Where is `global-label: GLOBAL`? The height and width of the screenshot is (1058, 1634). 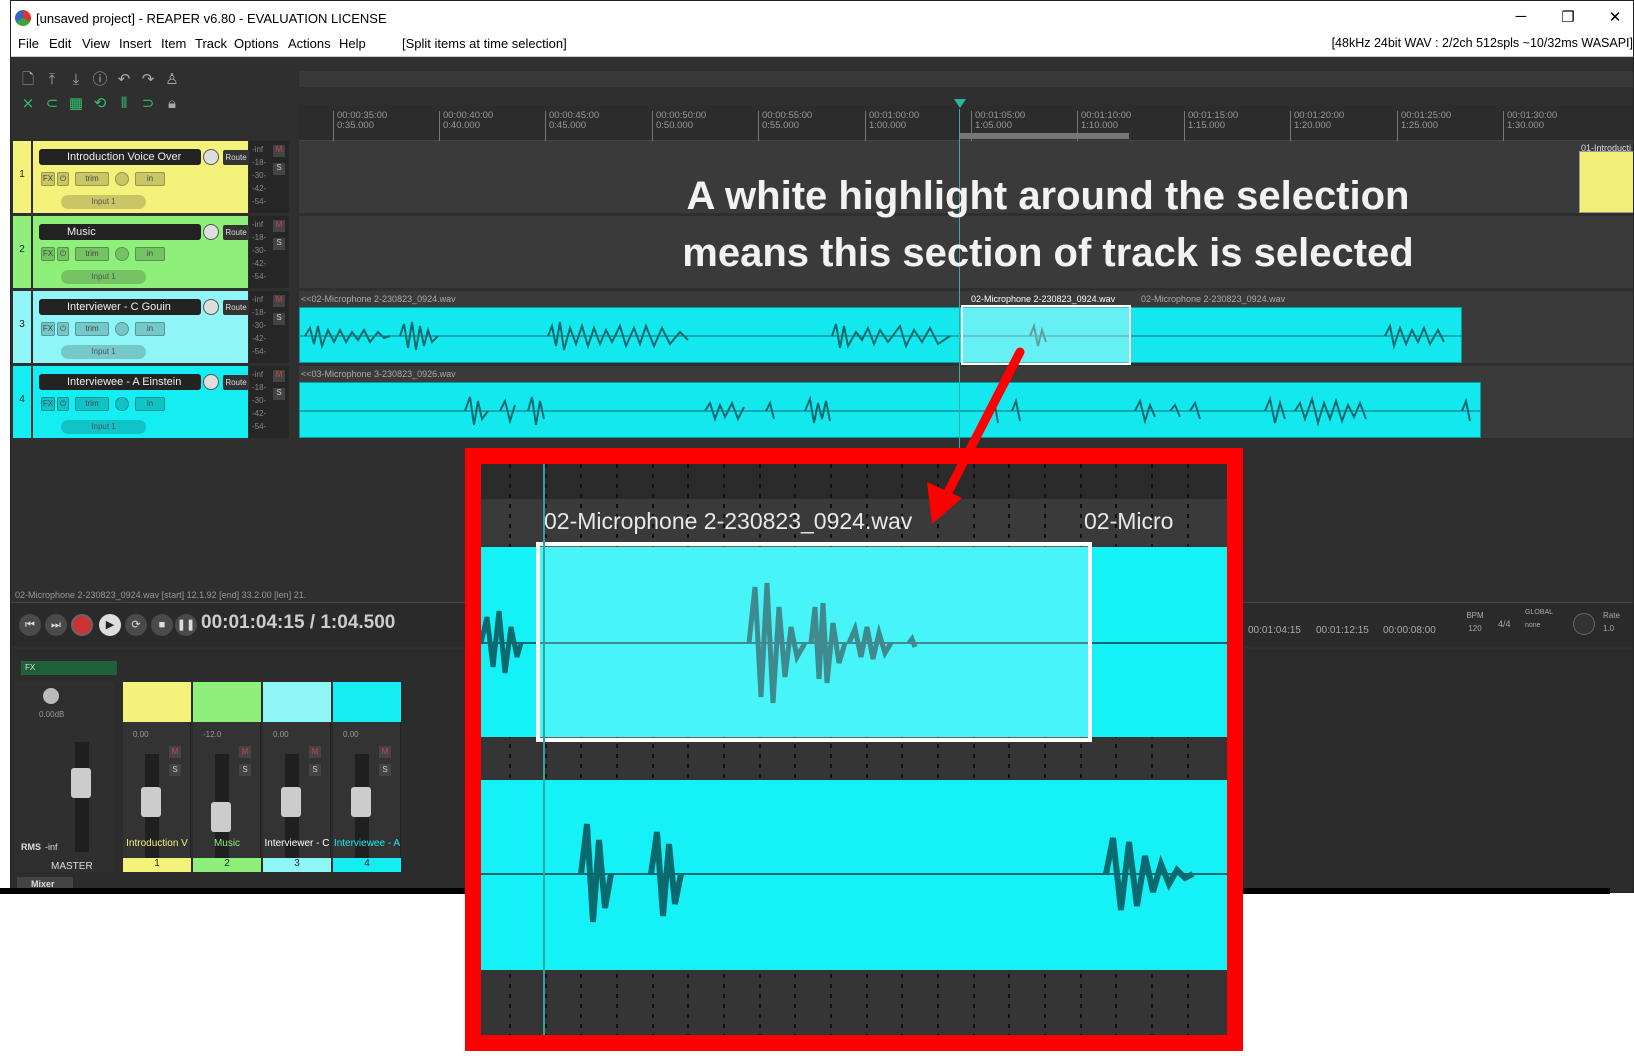 global-label: GLOBAL is located at coordinates (1539, 612).